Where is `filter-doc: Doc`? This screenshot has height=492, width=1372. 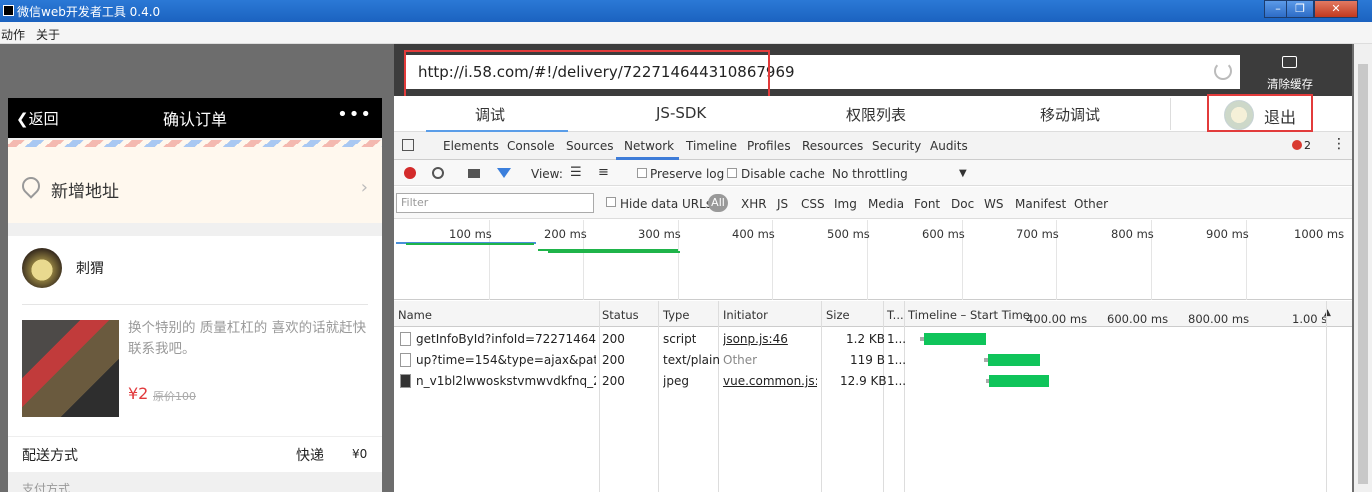 filter-doc: Doc is located at coordinates (962, 204).